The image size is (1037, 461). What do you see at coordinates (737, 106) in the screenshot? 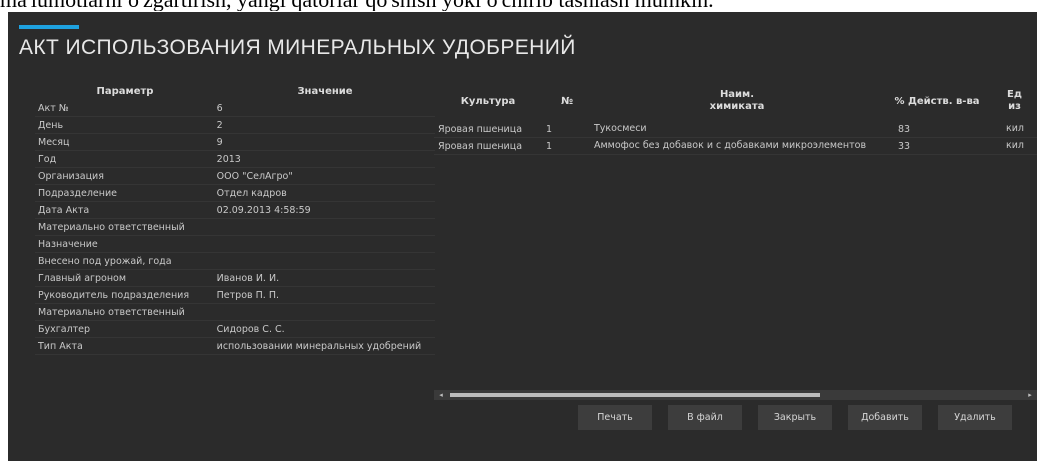
I see `column-chemical-name-line2: химиката` at bounding box center [737, 106].